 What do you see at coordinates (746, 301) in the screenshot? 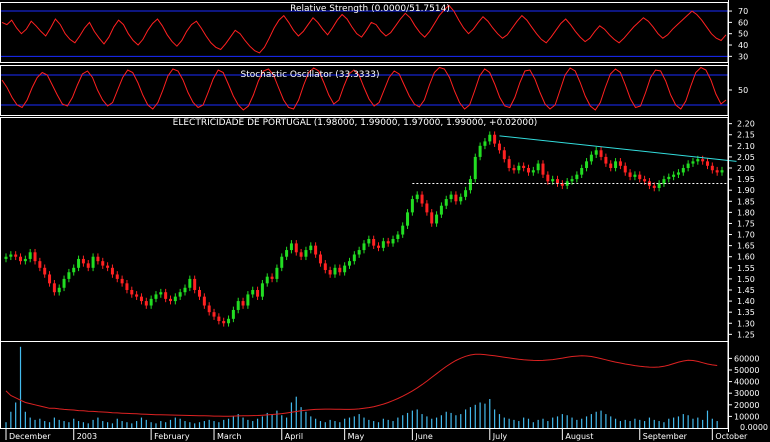
I see `price-tick-label: 1.40` at bounding box center [746, 301].